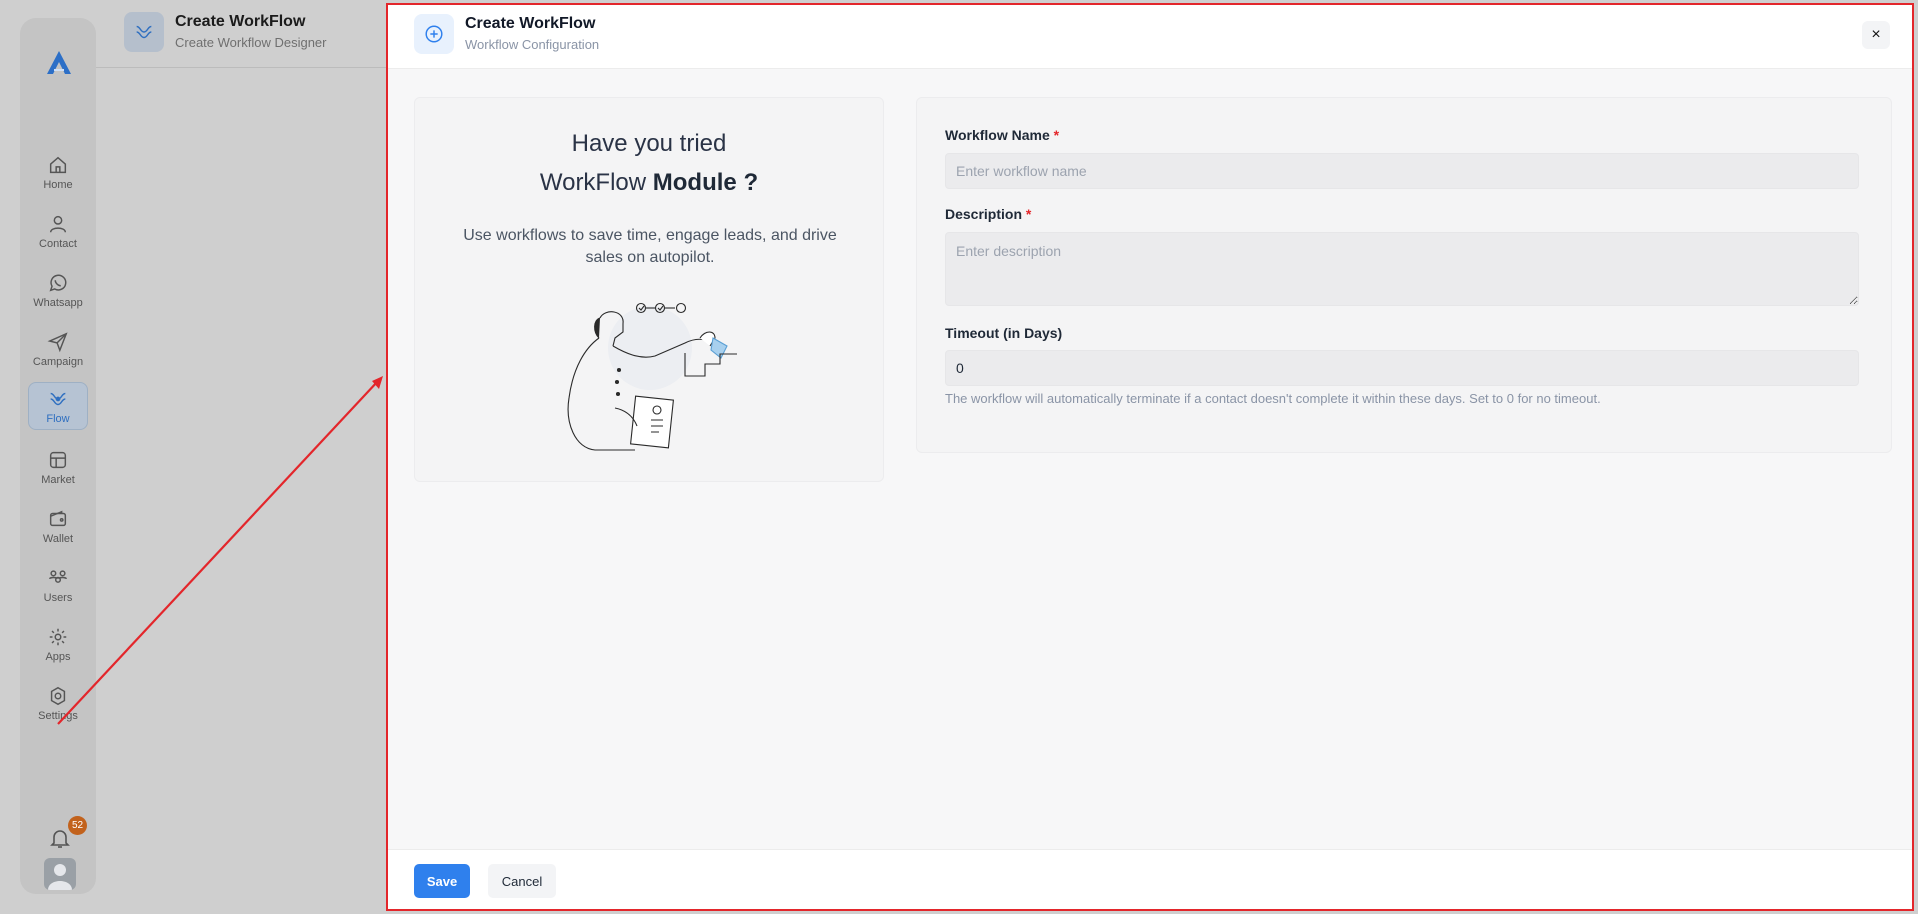 The height and width of the screenshot is (914, 1918). I want to click on sidebar-item-contact: Contact, so click(58, 231).